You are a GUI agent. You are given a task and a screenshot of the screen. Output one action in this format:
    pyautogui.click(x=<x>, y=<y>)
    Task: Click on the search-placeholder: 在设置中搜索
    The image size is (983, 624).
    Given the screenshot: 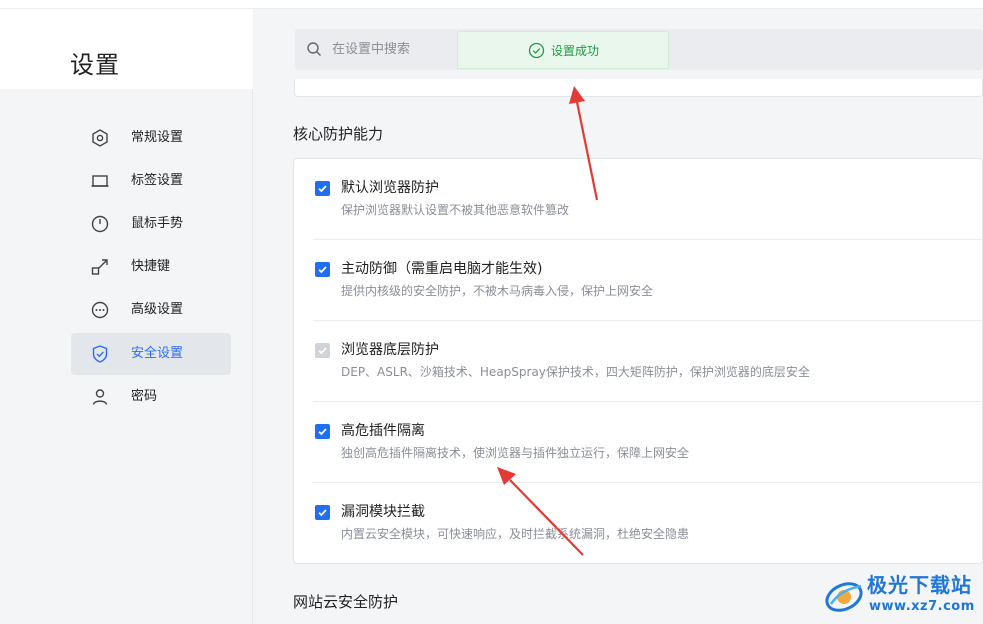 What is the action you would take?
    pyautogui.click(x=371, y=49)
    